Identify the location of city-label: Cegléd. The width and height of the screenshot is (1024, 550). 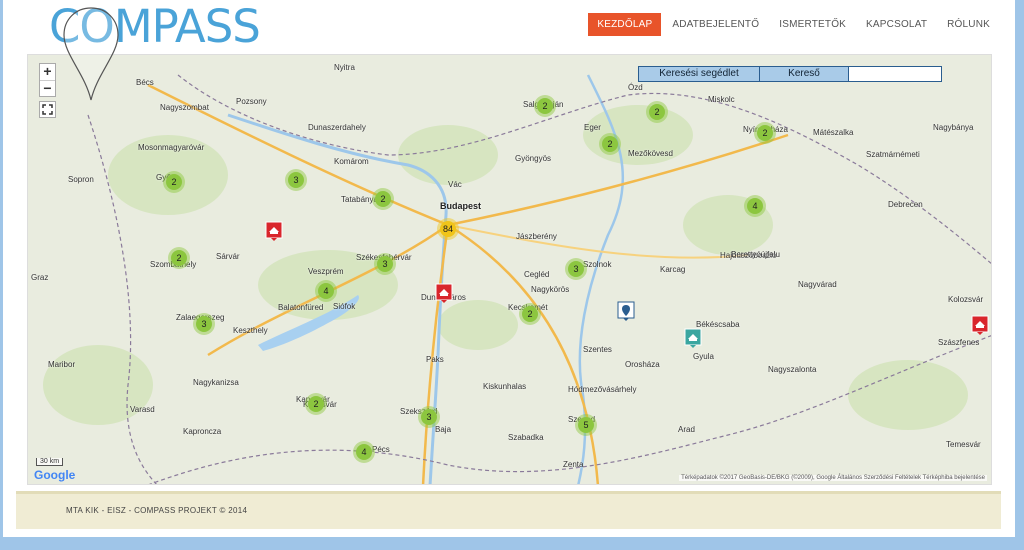
(537, 274).